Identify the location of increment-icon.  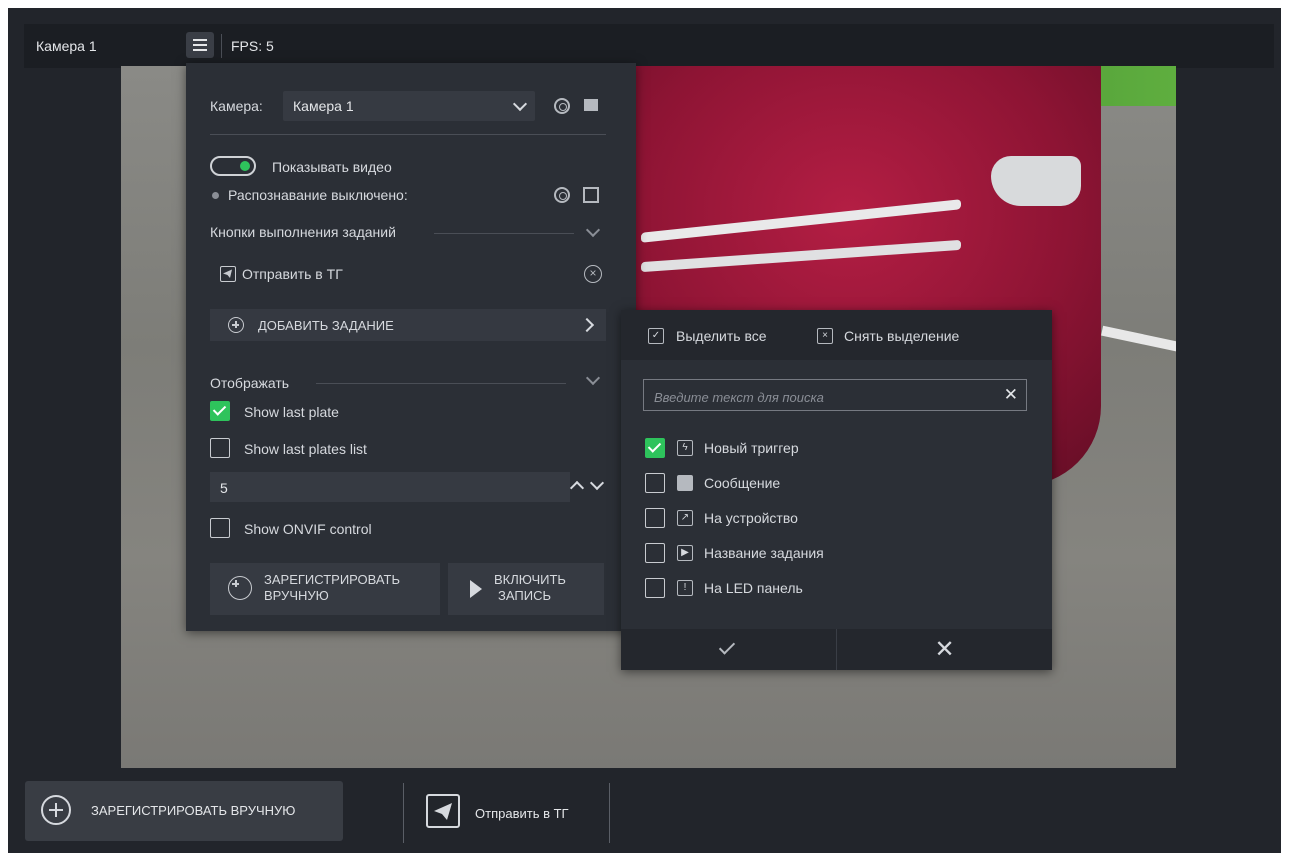
(577, 488).